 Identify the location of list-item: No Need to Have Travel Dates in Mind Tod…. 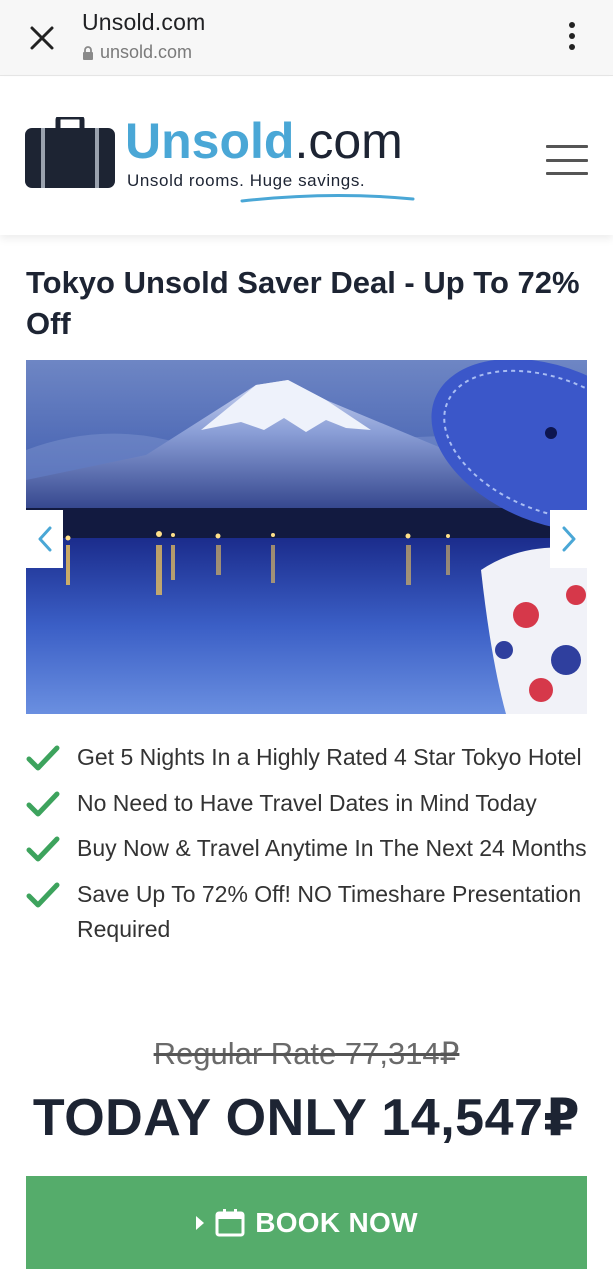
(308, 807).